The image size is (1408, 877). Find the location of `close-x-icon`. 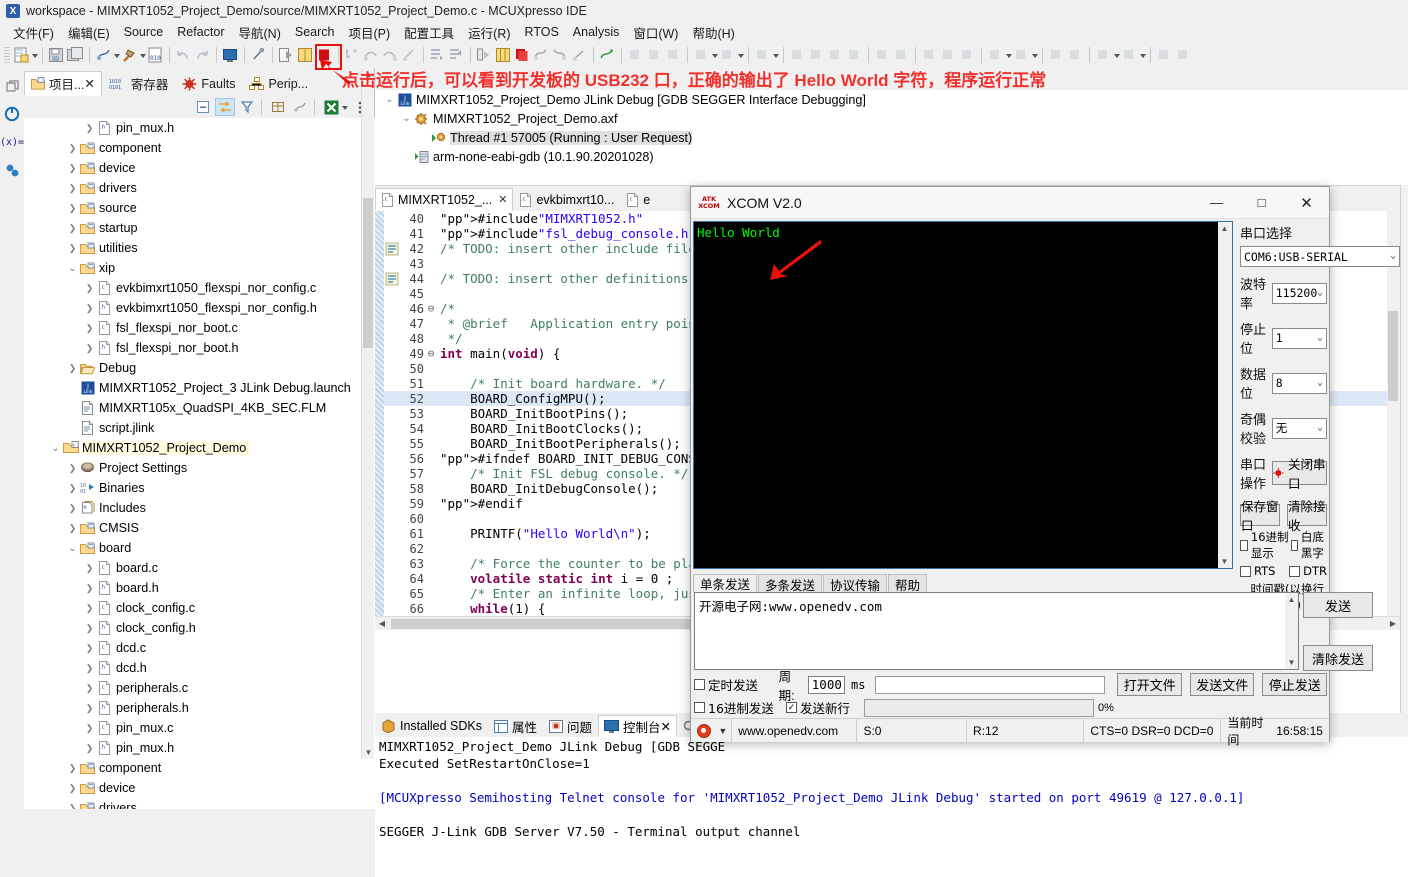

close-x-icon is located at coordinates (331, 107).